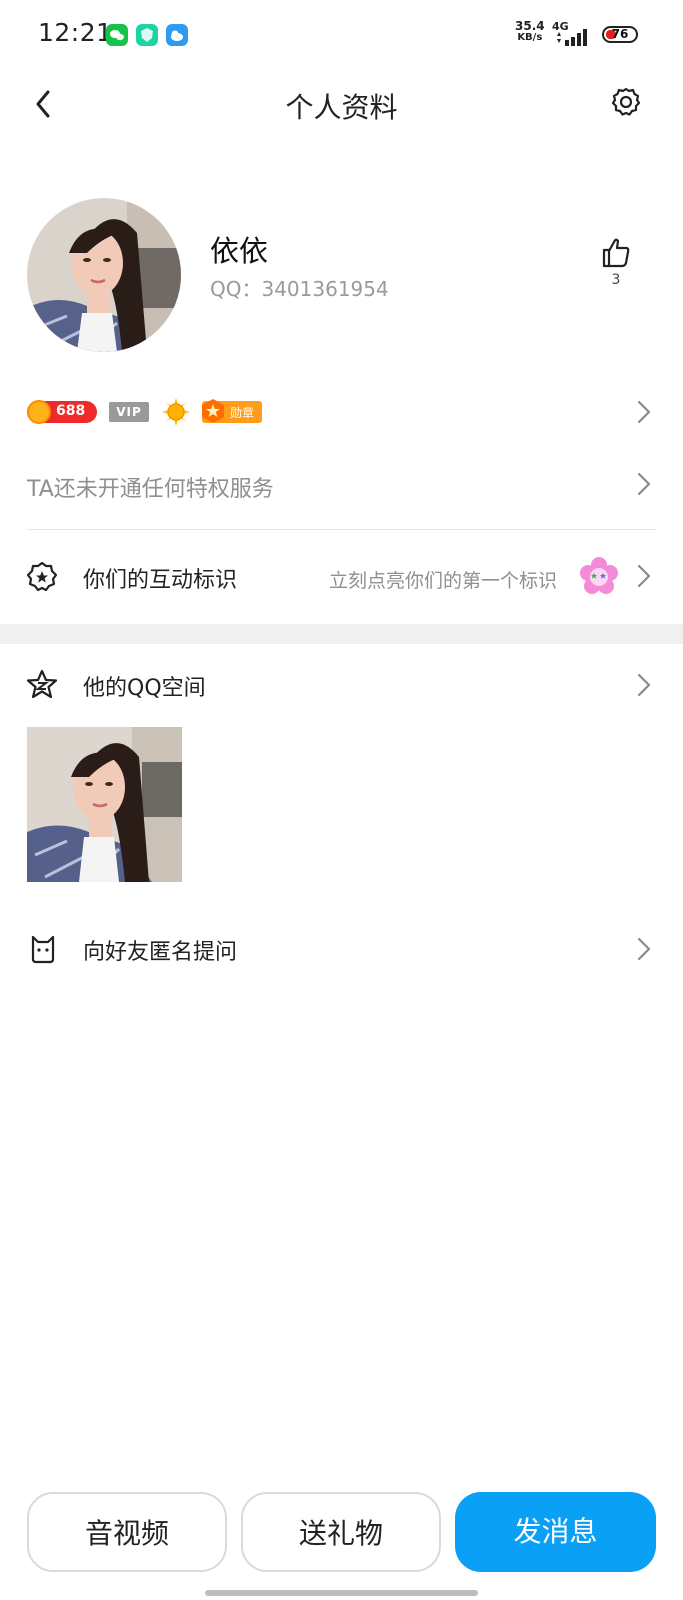  What do you see at coordinates (599, 576) in the screenshot?
I see `flower-icon` at bounding box center [599, 576].